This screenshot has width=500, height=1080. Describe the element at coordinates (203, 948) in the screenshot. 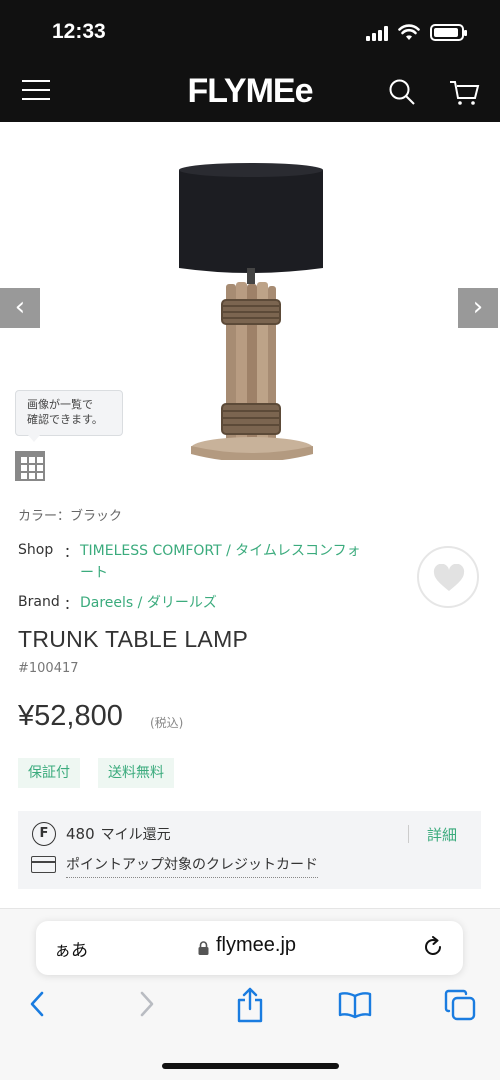

I see `lock-icon` at that location.